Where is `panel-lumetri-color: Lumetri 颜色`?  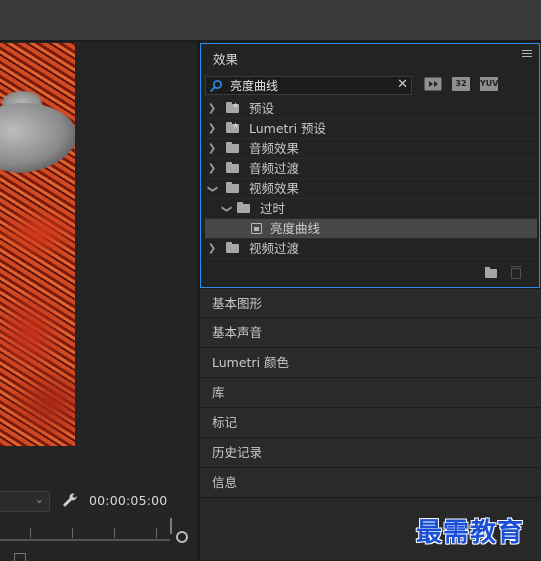
panel-lumetri-color: Lumetri 颜色 is located at coordinates (370, 363).